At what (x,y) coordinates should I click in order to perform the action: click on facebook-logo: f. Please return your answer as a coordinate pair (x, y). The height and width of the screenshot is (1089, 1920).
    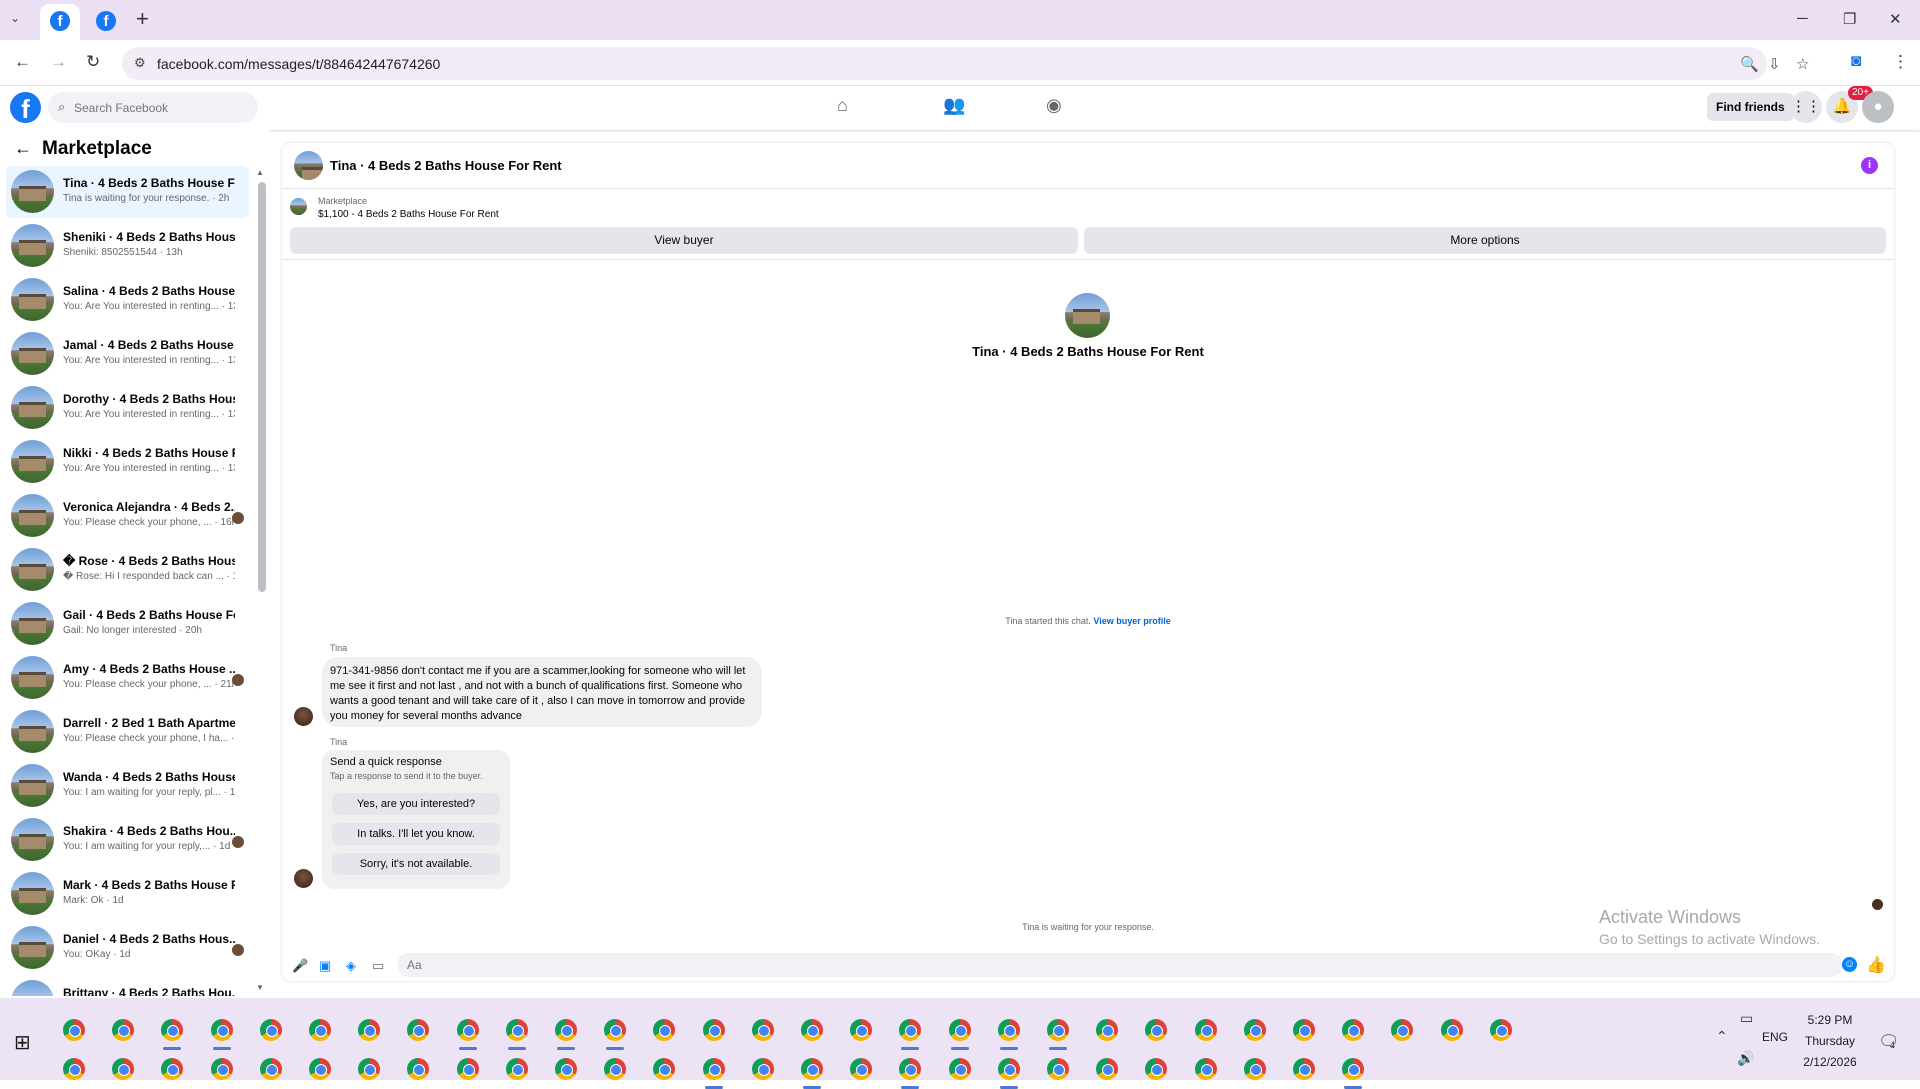
    Looking at the image, I should click on (25, 108).